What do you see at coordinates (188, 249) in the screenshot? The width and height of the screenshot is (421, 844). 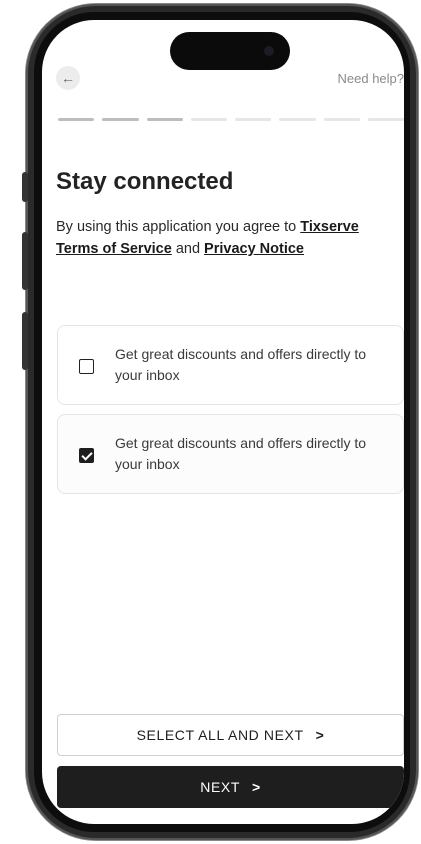 I see `intro-and-text: and` at bounding box center [188, 249].